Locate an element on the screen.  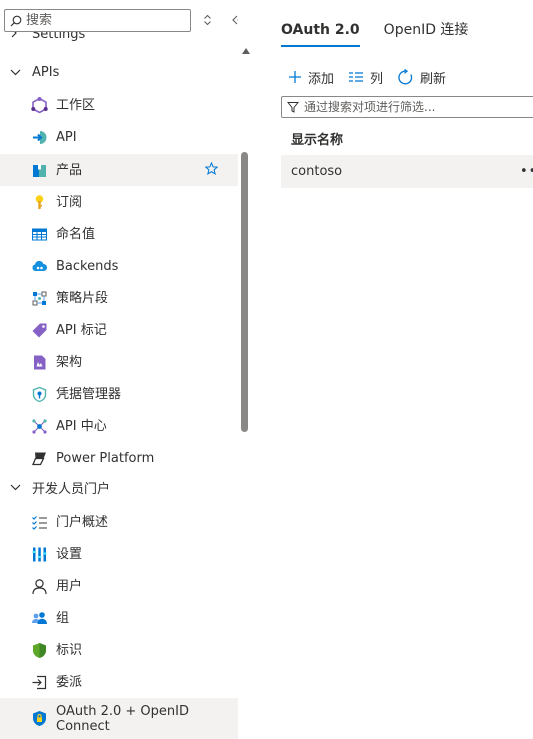
sidebar-item-label: API is located at coordinates (66, 137).